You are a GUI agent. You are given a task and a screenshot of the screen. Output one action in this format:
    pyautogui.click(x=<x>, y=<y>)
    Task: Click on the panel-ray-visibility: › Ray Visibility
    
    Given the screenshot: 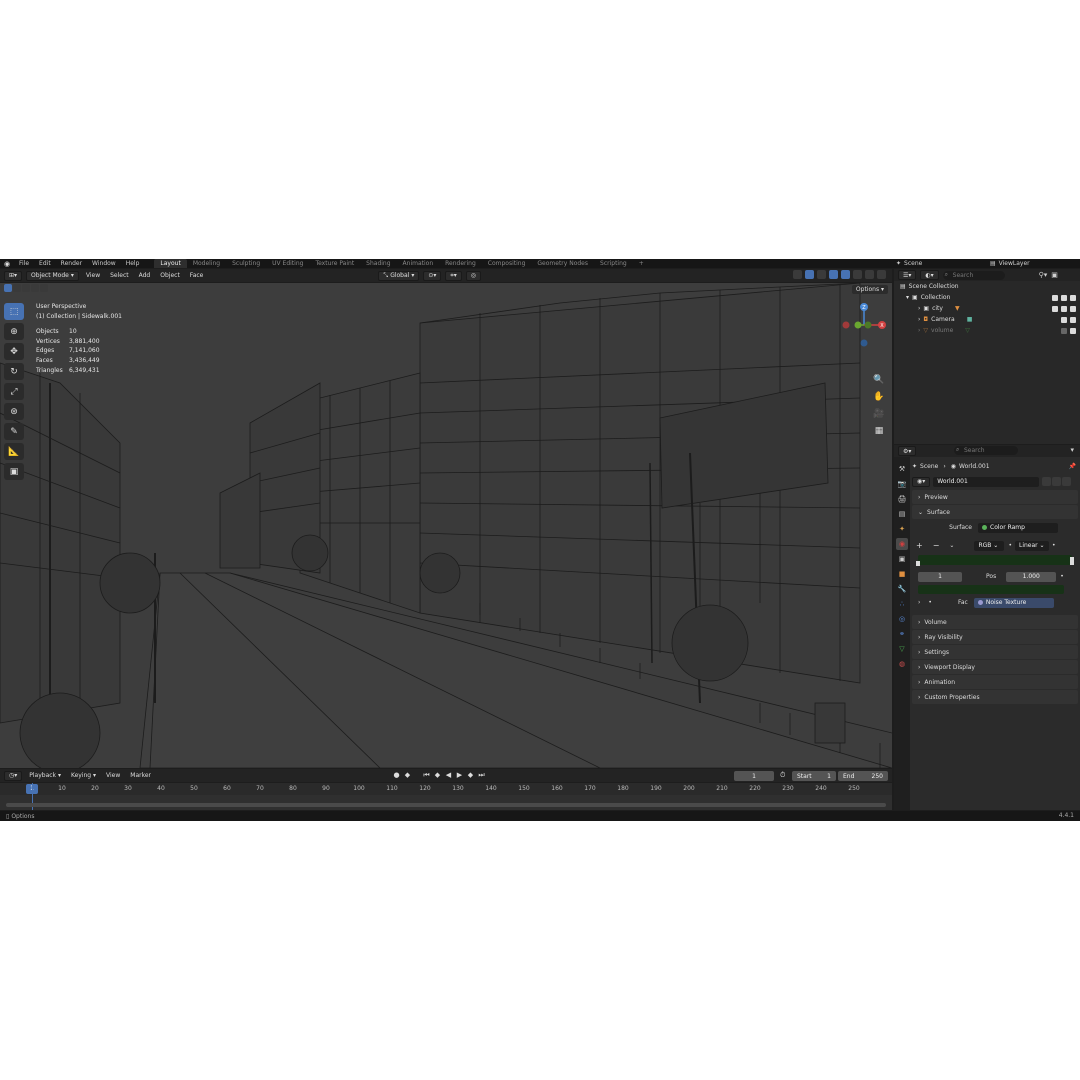 What is the action you would take?
    pyautogui.click(x=995, y=637)
    